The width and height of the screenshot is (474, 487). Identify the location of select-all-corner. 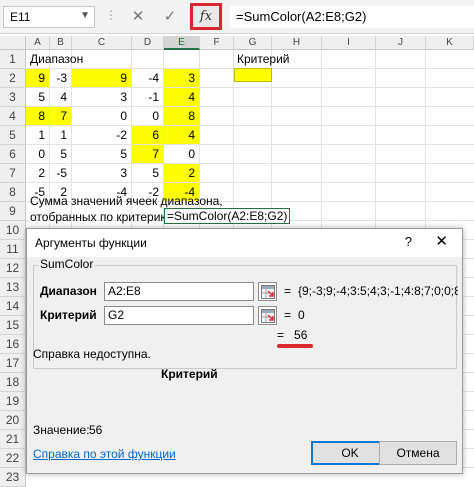
(13, 43).